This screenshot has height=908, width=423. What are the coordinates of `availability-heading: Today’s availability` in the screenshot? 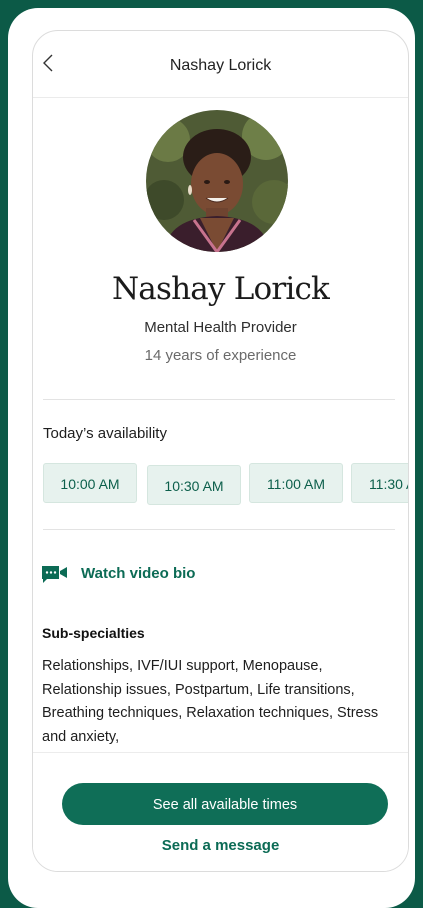 It's located at (105, 433).